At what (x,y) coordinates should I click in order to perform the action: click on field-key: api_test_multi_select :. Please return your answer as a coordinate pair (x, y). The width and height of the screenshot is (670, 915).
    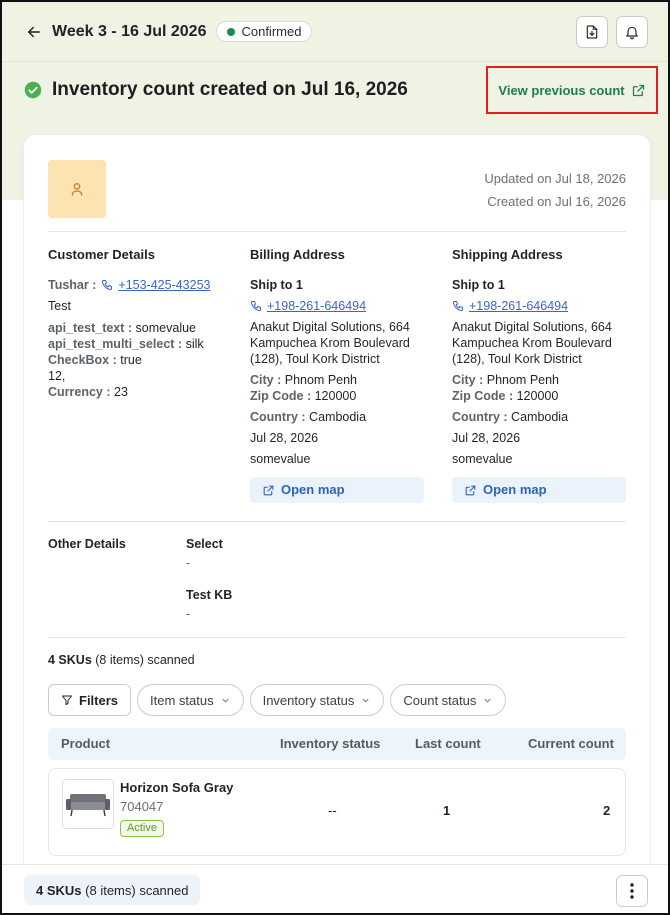
    Looking at the image, I should click on (115, 344).